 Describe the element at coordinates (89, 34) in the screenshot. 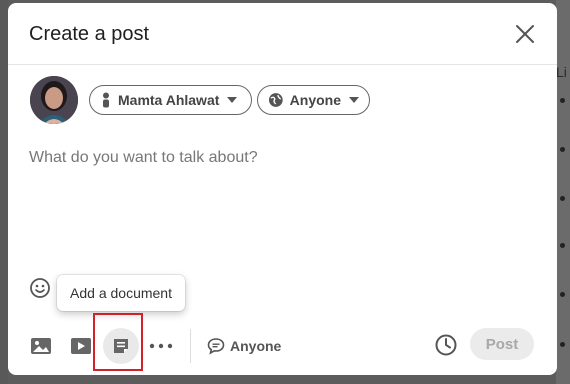

I see `modal-title: Create a post` at that location.